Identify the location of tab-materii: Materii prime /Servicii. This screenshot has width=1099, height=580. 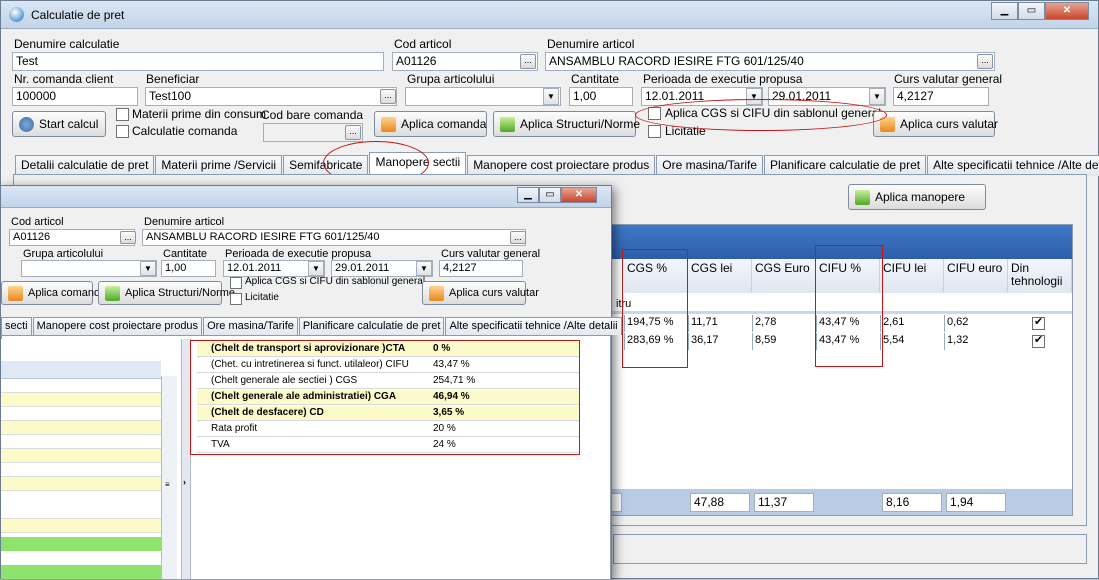
(219, 165).